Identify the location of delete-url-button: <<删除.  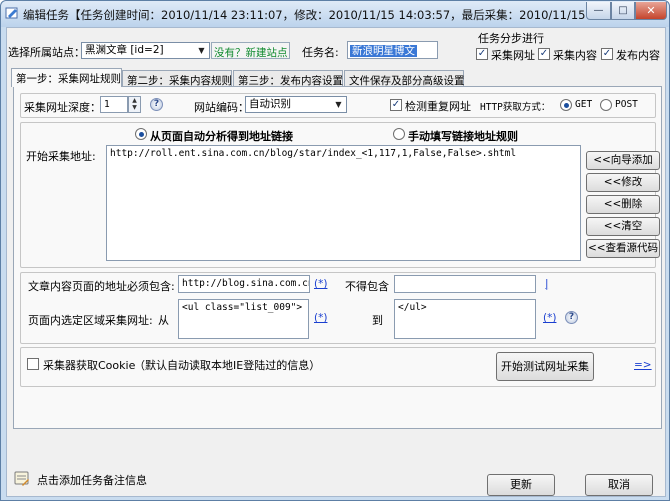
(623, 204).